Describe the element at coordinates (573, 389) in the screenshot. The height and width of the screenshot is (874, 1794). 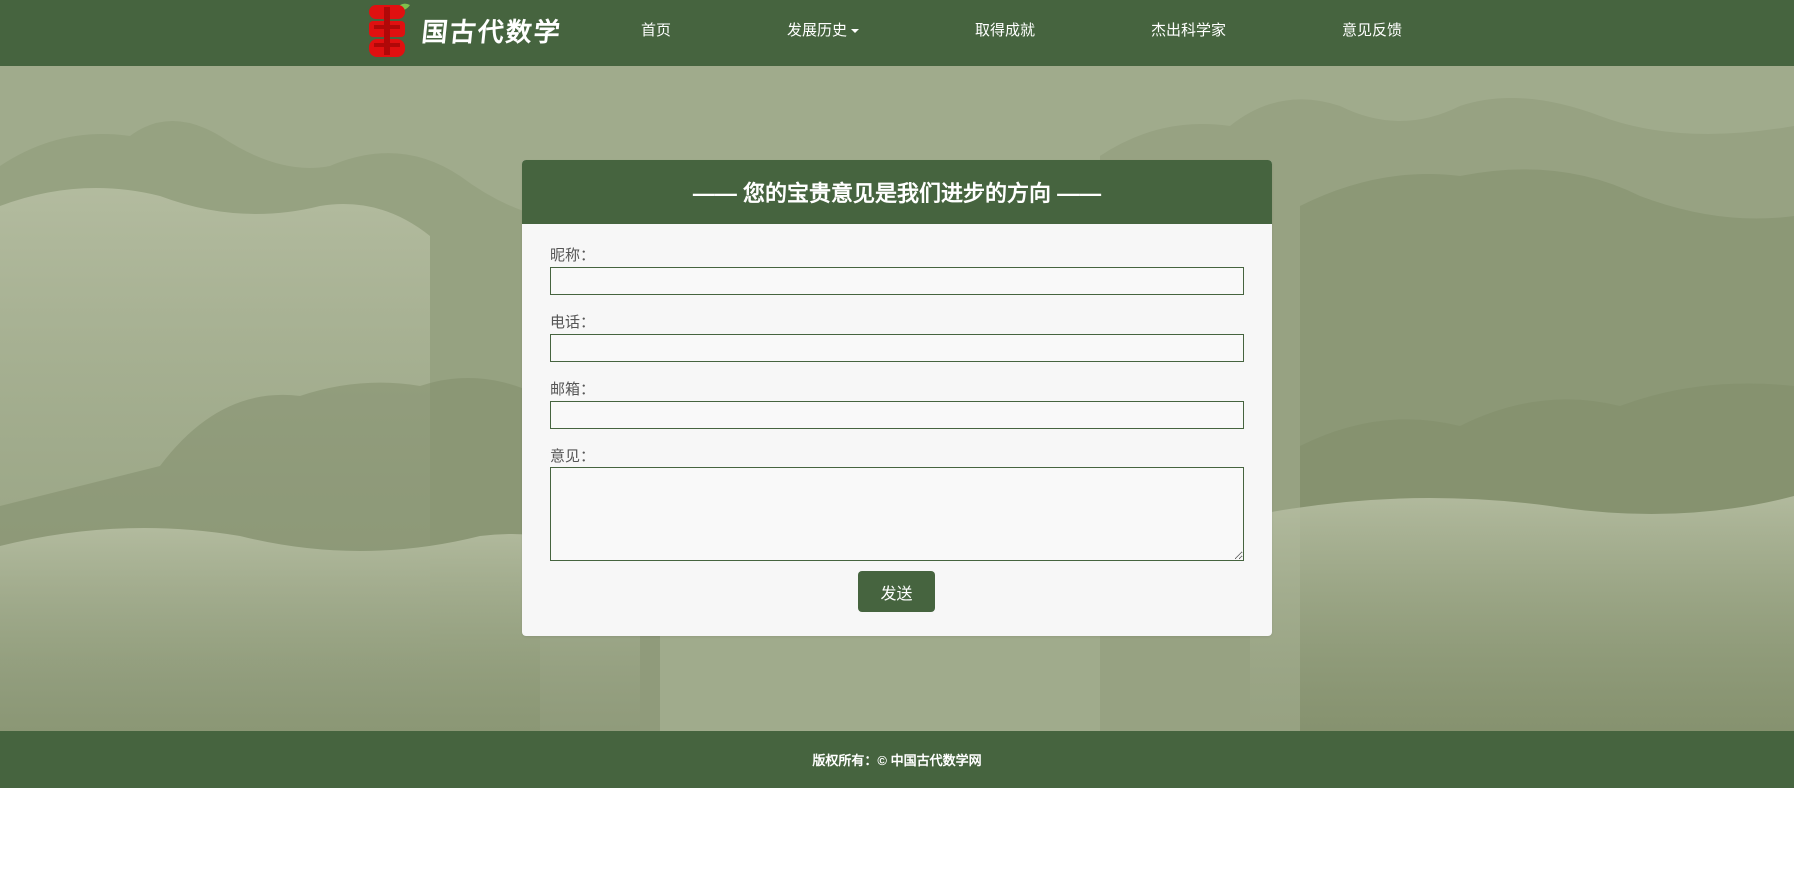
I see `email-label: 邮箱：` at that location.